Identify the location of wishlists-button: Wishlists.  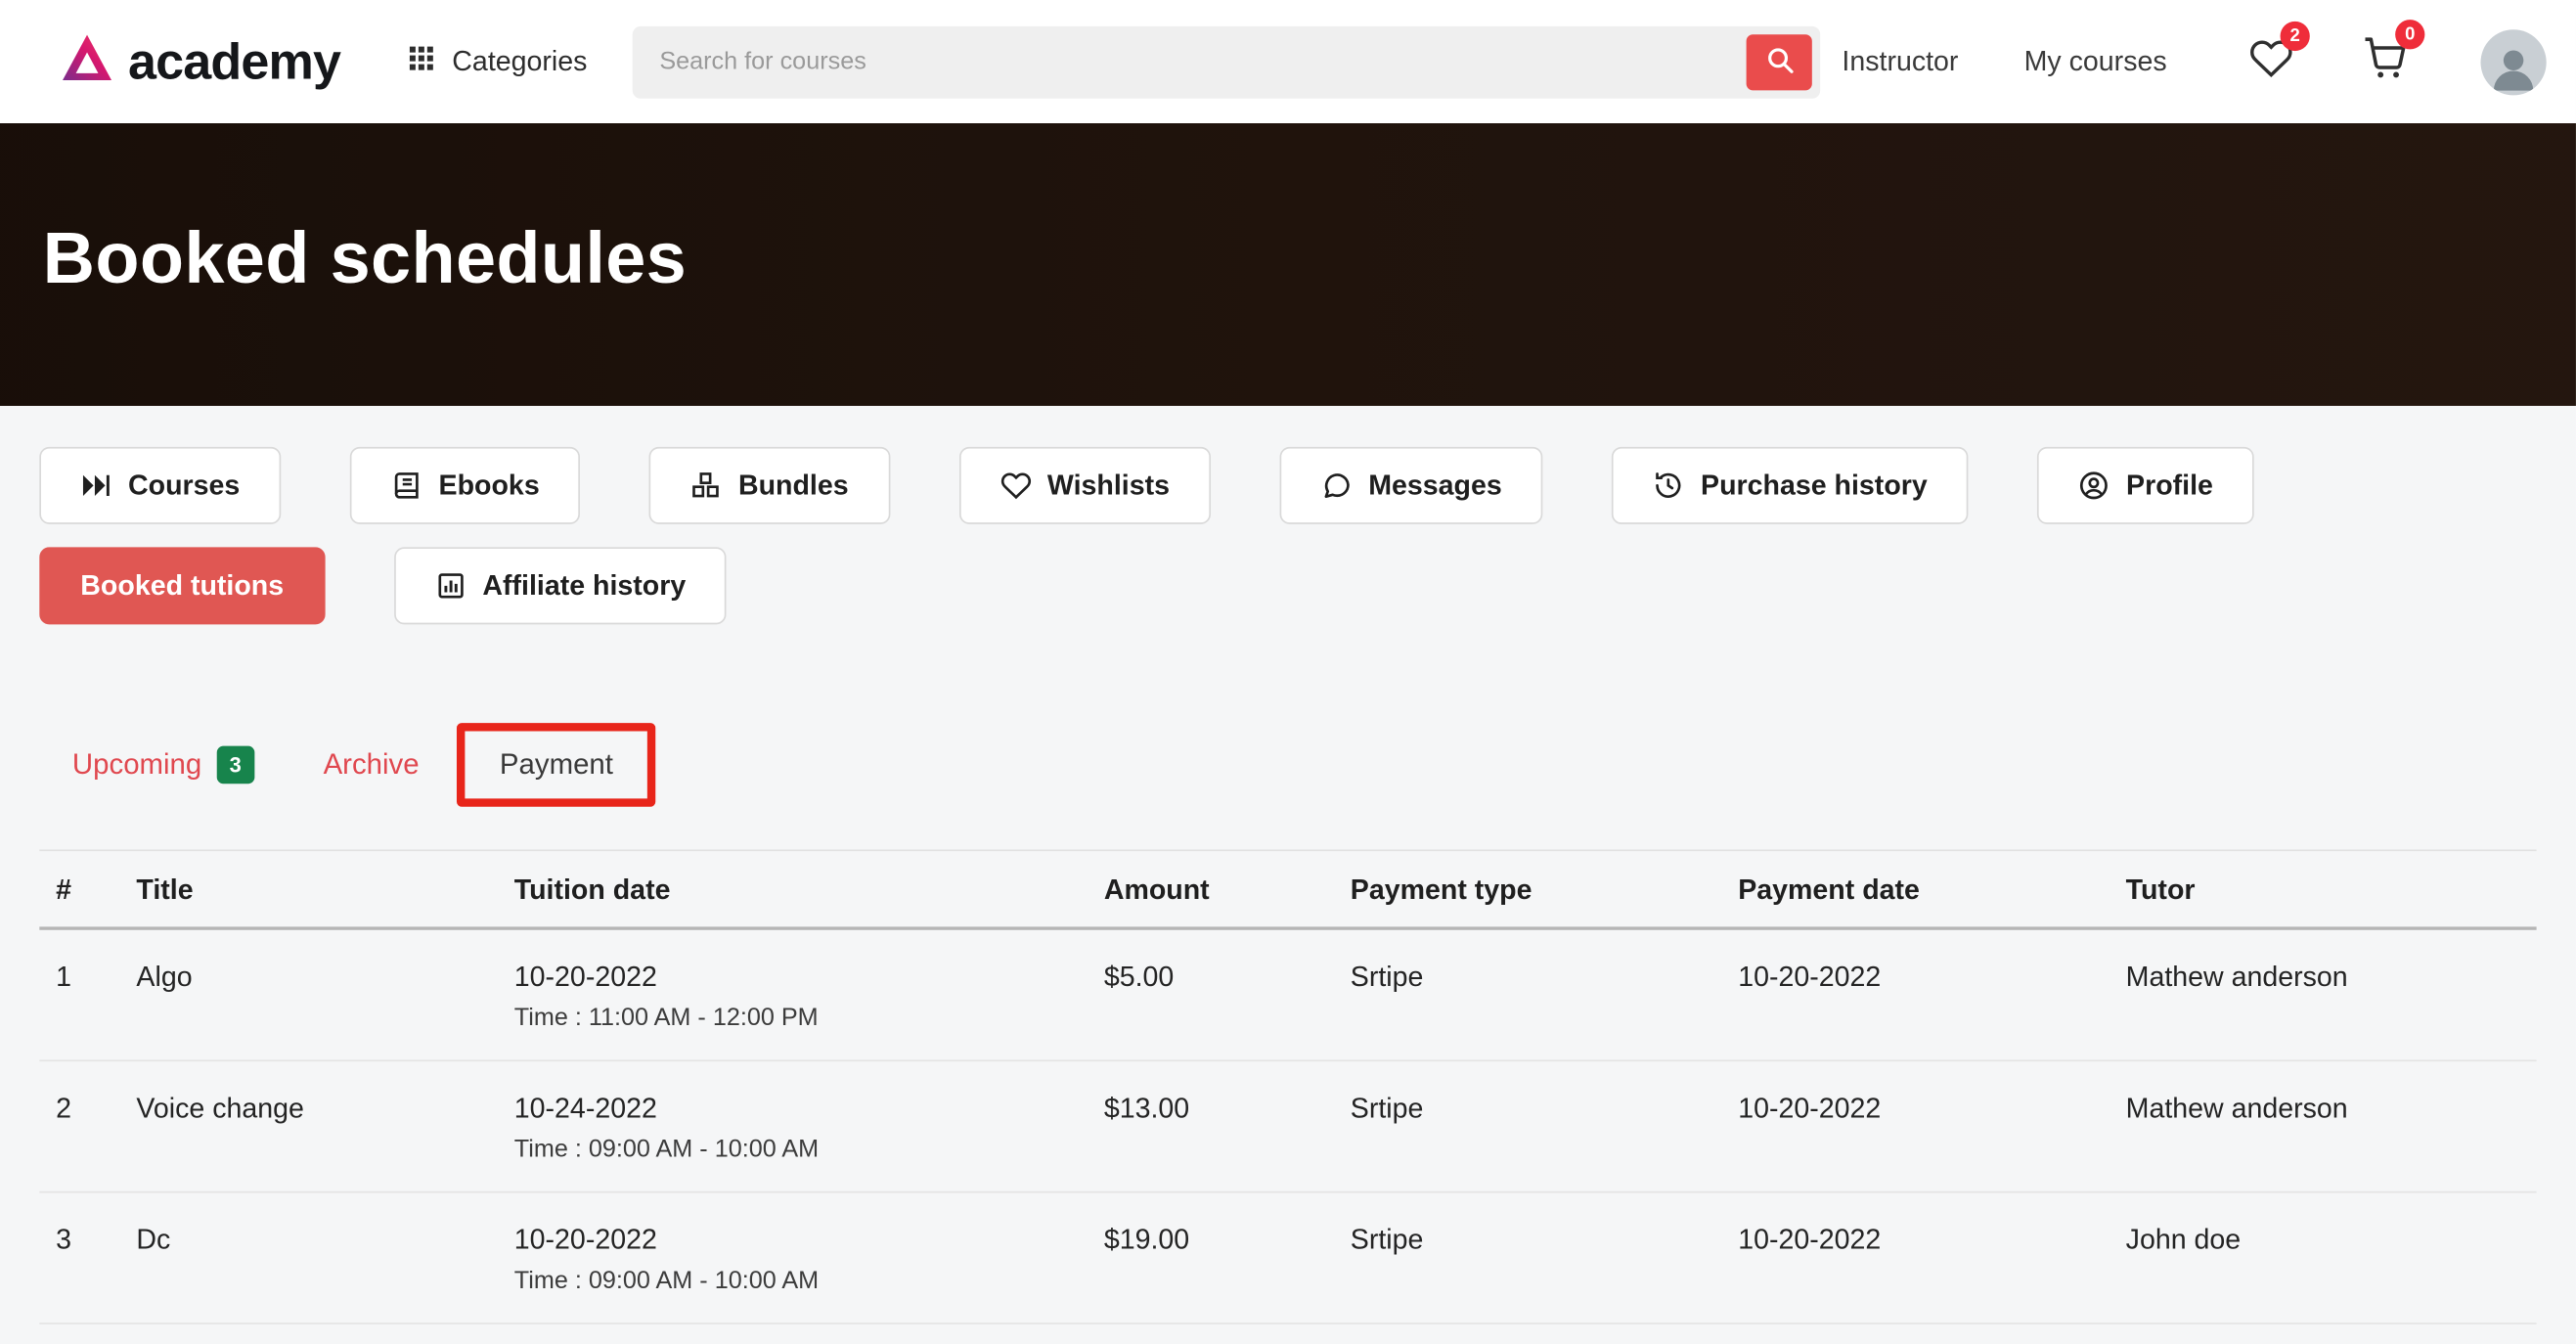
(1084, 485).